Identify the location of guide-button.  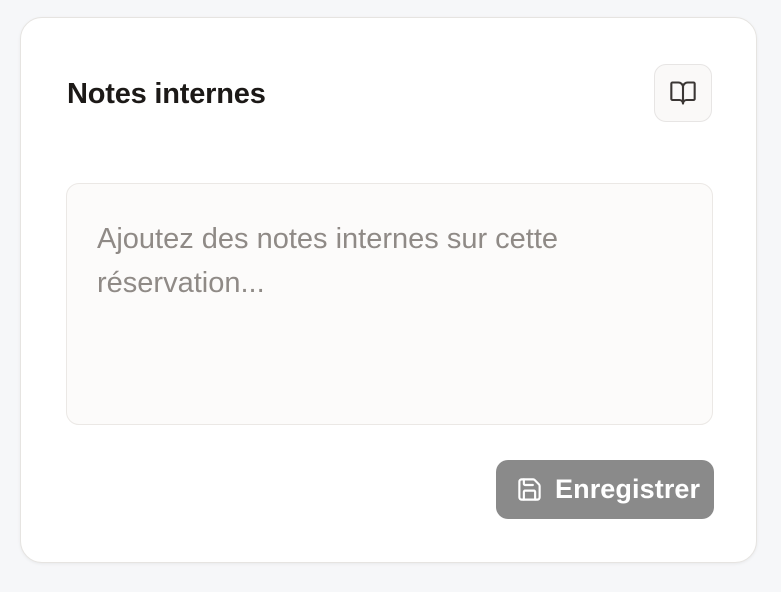
(683, 93).